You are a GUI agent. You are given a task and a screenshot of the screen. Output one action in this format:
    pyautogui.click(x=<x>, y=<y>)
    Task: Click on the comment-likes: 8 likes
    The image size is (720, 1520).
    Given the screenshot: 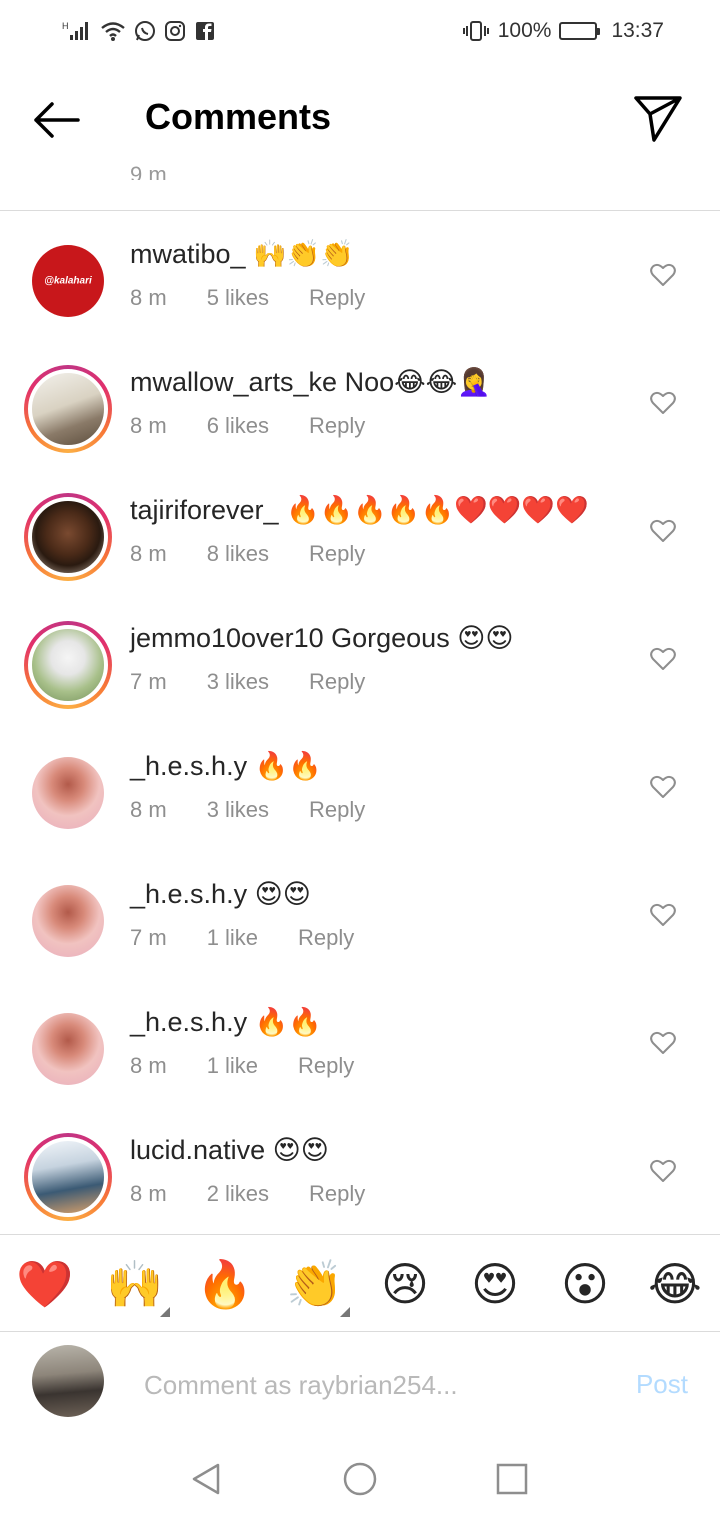 What is the action you would take?
    pyautogui.click(x=238, y=554)
    